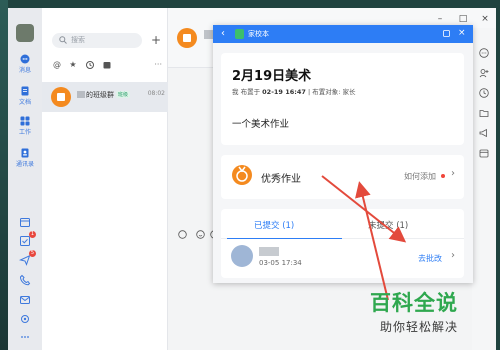 This screenshot has width=500, height=350. I want to click on tab-unsubmitted: 未提交 (1), so click(388, 225).